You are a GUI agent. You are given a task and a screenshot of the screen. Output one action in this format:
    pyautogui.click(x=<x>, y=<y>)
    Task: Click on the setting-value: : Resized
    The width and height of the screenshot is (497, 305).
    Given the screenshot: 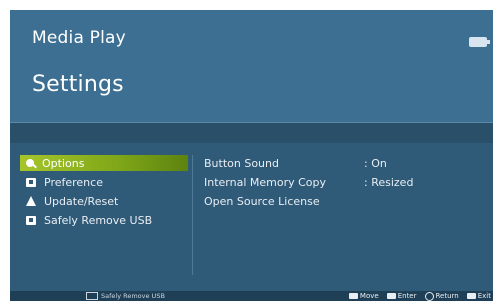 What is the action you would take?
    pyautogui.click(x=389, y=182)
    